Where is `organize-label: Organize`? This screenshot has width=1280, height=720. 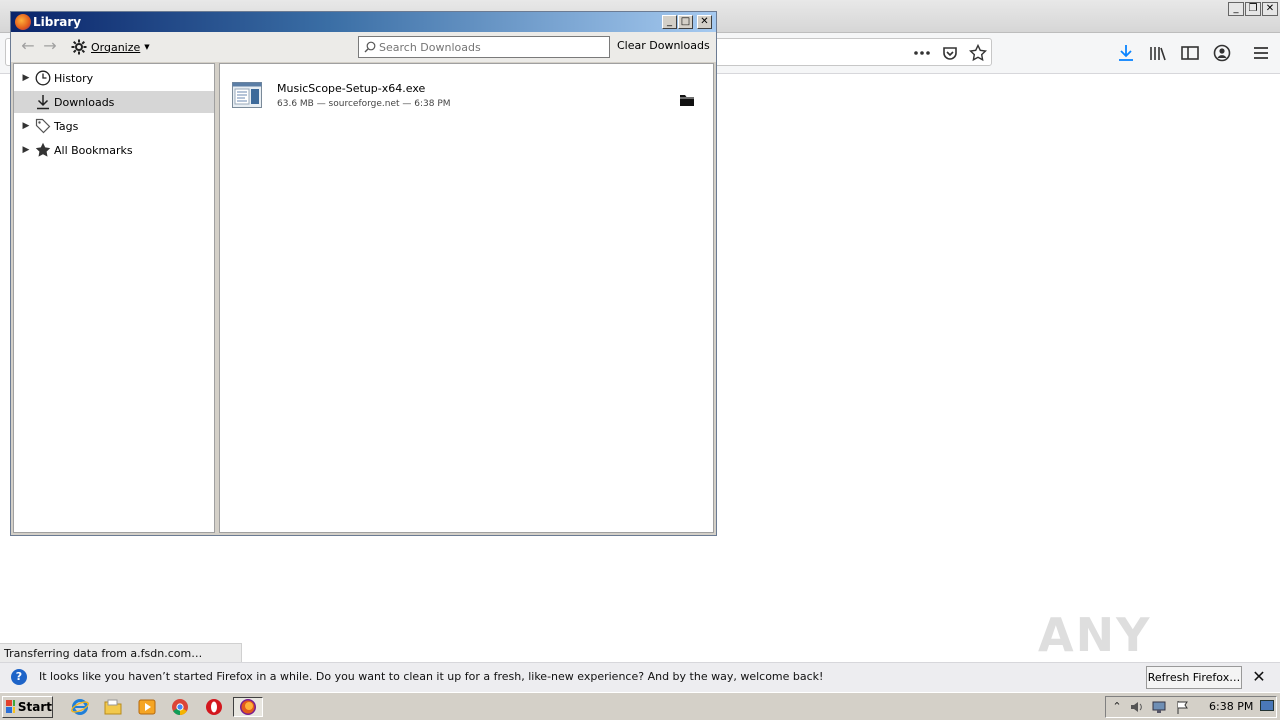 organize-label: Organize is located at coordinates (116, 47).